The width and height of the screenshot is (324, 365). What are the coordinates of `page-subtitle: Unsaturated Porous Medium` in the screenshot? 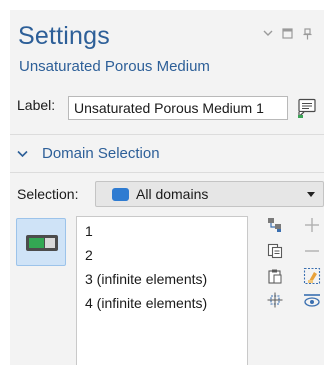 It's located at (114, 66).